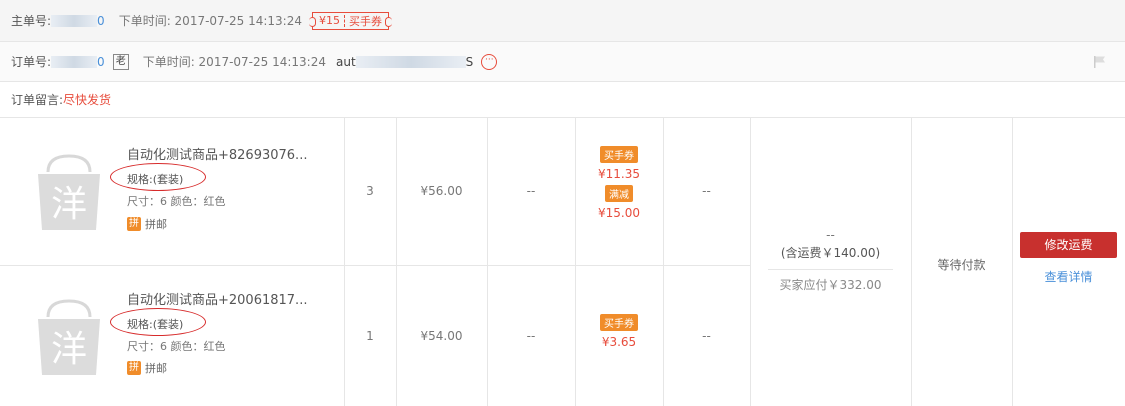 Image resolution: width=1125 pixels, height=406 pixels. Describe the element at coordinates (619, 193) in the screenshot. I see `discount-badge: 满减` at that location.